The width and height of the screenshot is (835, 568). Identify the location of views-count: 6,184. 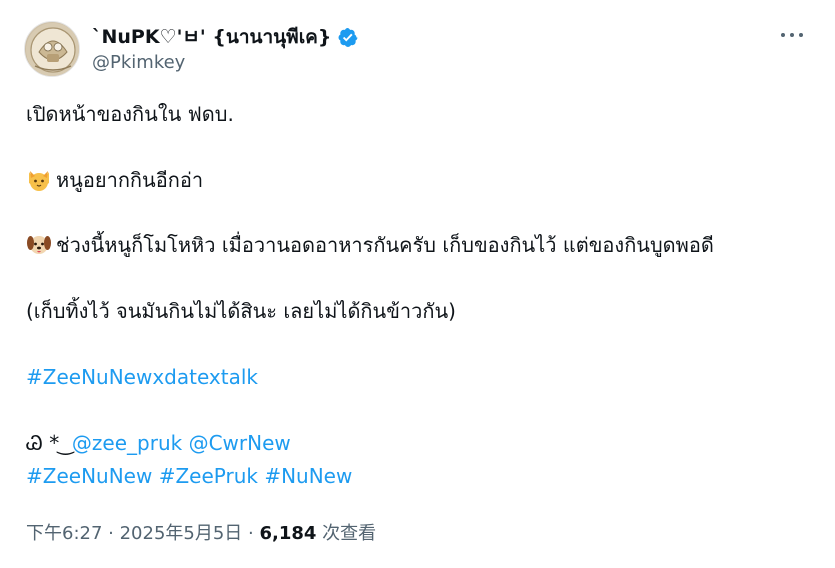
(288, 533).